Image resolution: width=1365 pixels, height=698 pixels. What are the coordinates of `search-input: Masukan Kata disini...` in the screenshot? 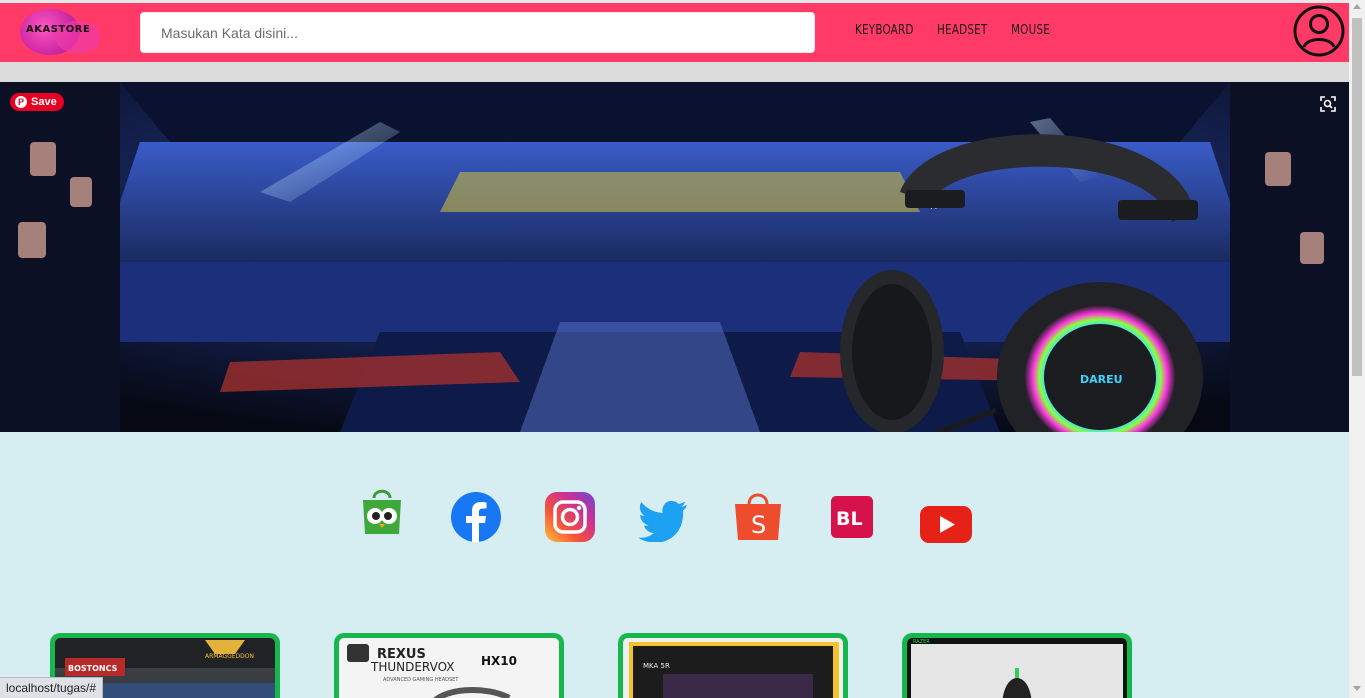 It's located at (477, 32).